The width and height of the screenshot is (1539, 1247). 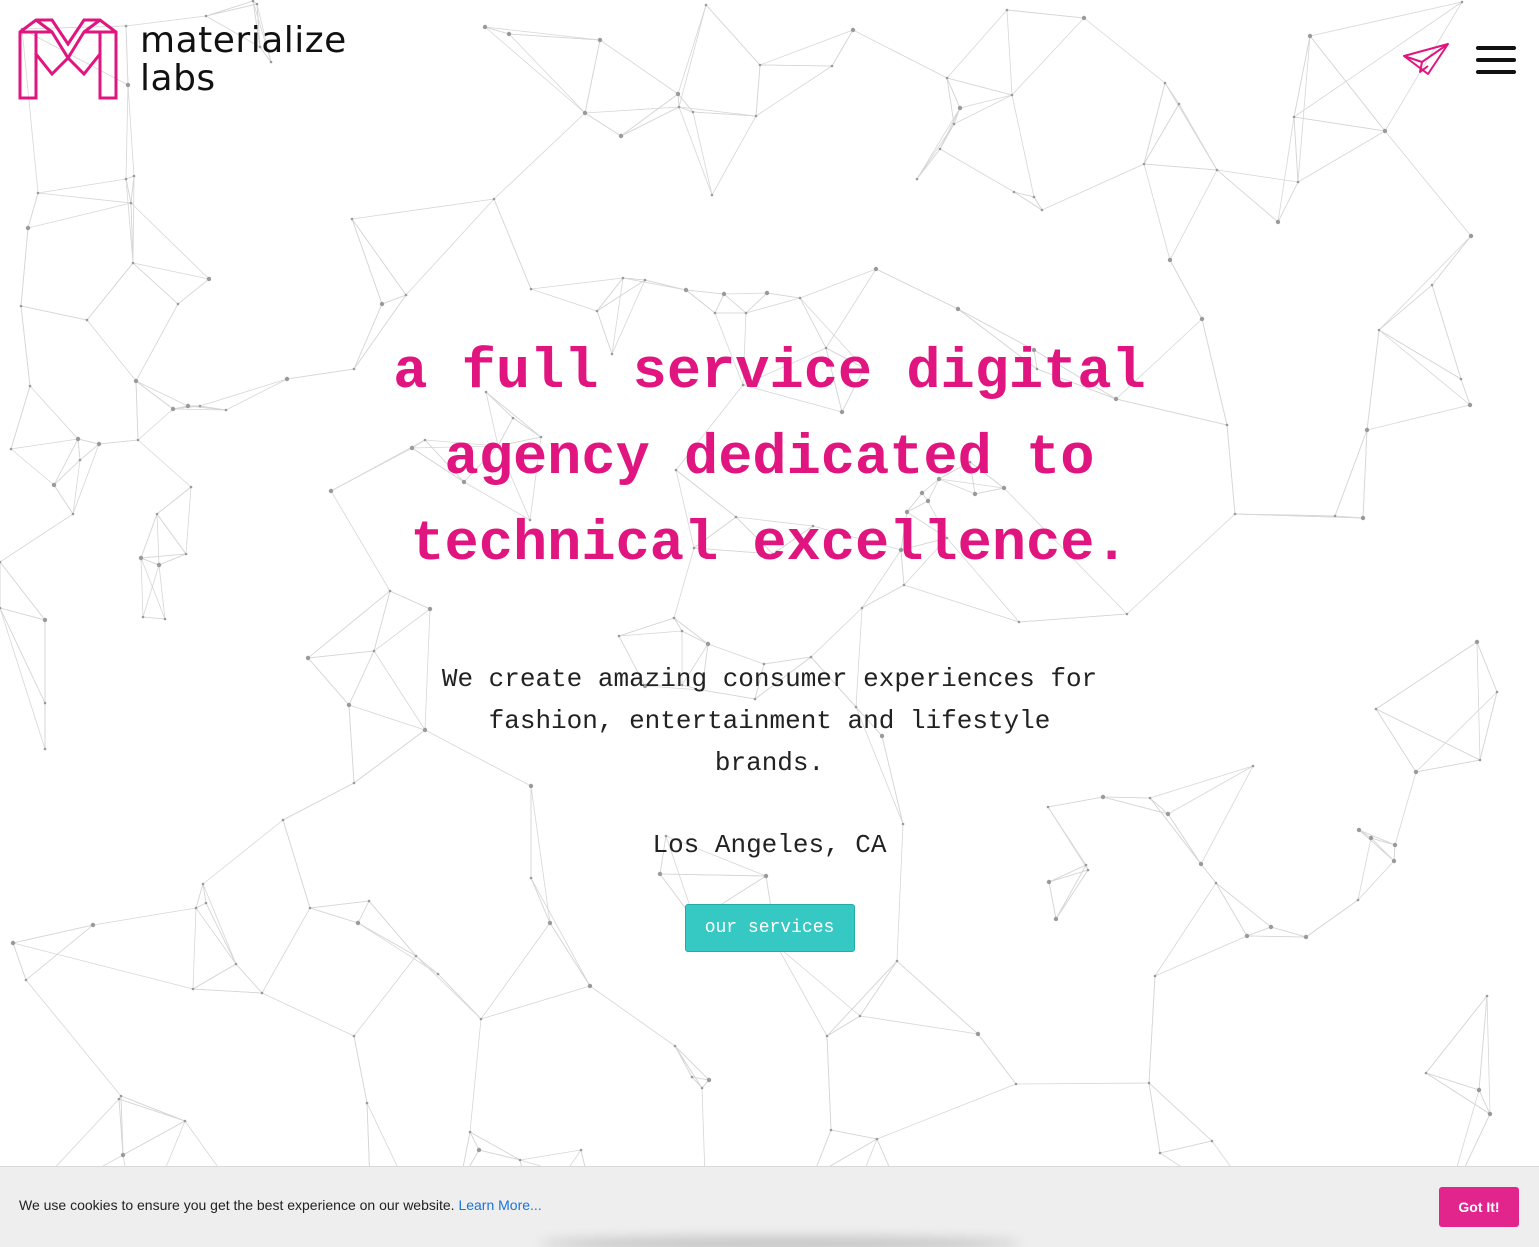 I want to click on m-logo-icon, so click(x=68, y=59).